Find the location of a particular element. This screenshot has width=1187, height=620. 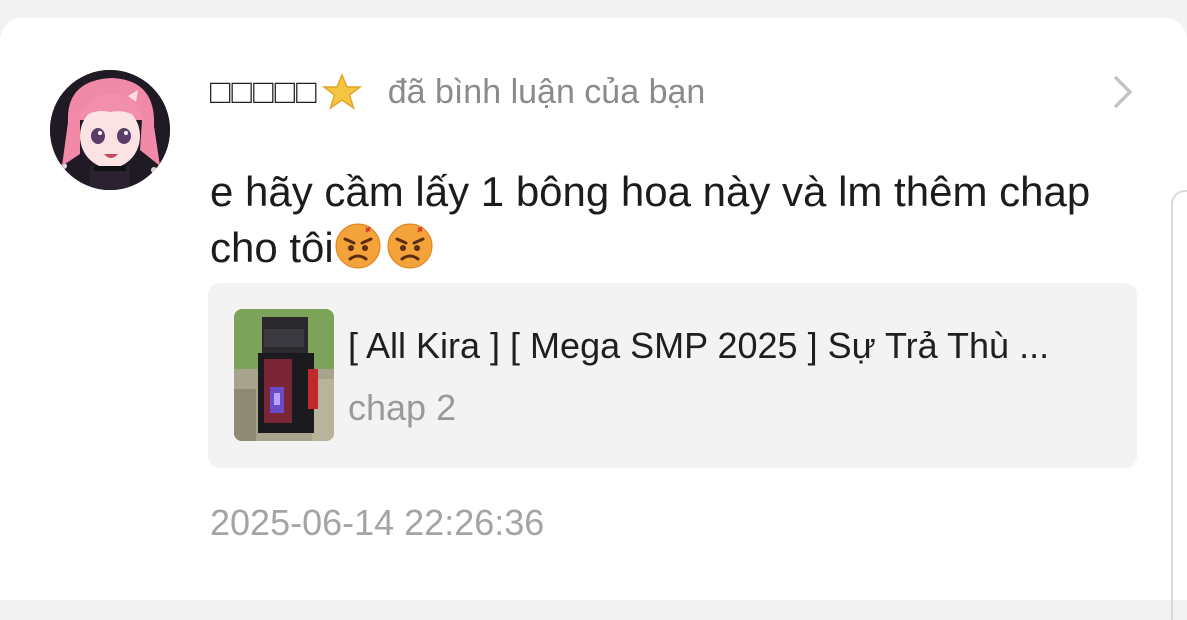

notification-header: □□□□□ đã bình luận của bạn is located at coordinates (457, 92).